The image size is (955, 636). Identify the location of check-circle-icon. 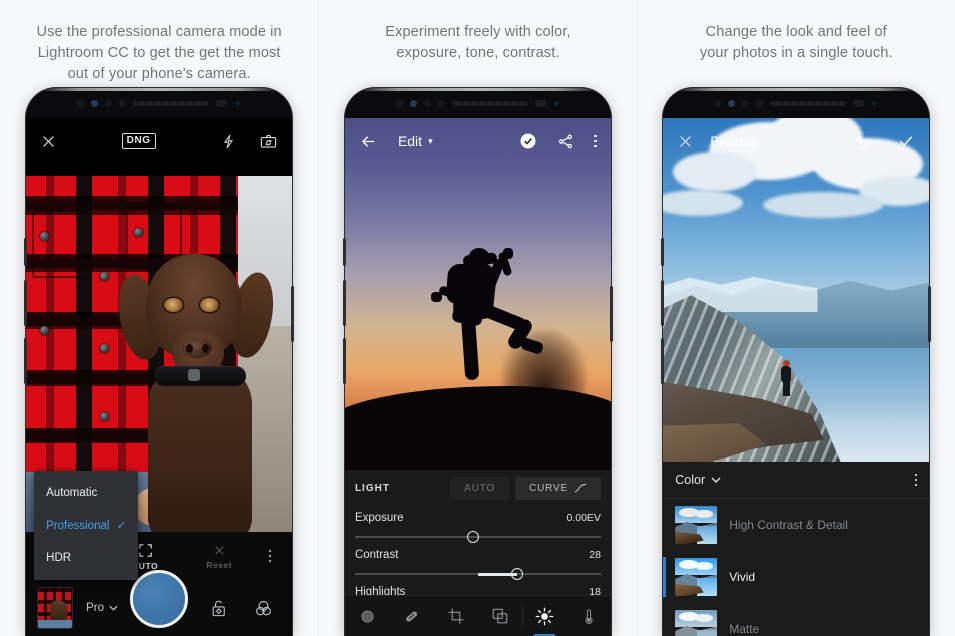
(528, 141).